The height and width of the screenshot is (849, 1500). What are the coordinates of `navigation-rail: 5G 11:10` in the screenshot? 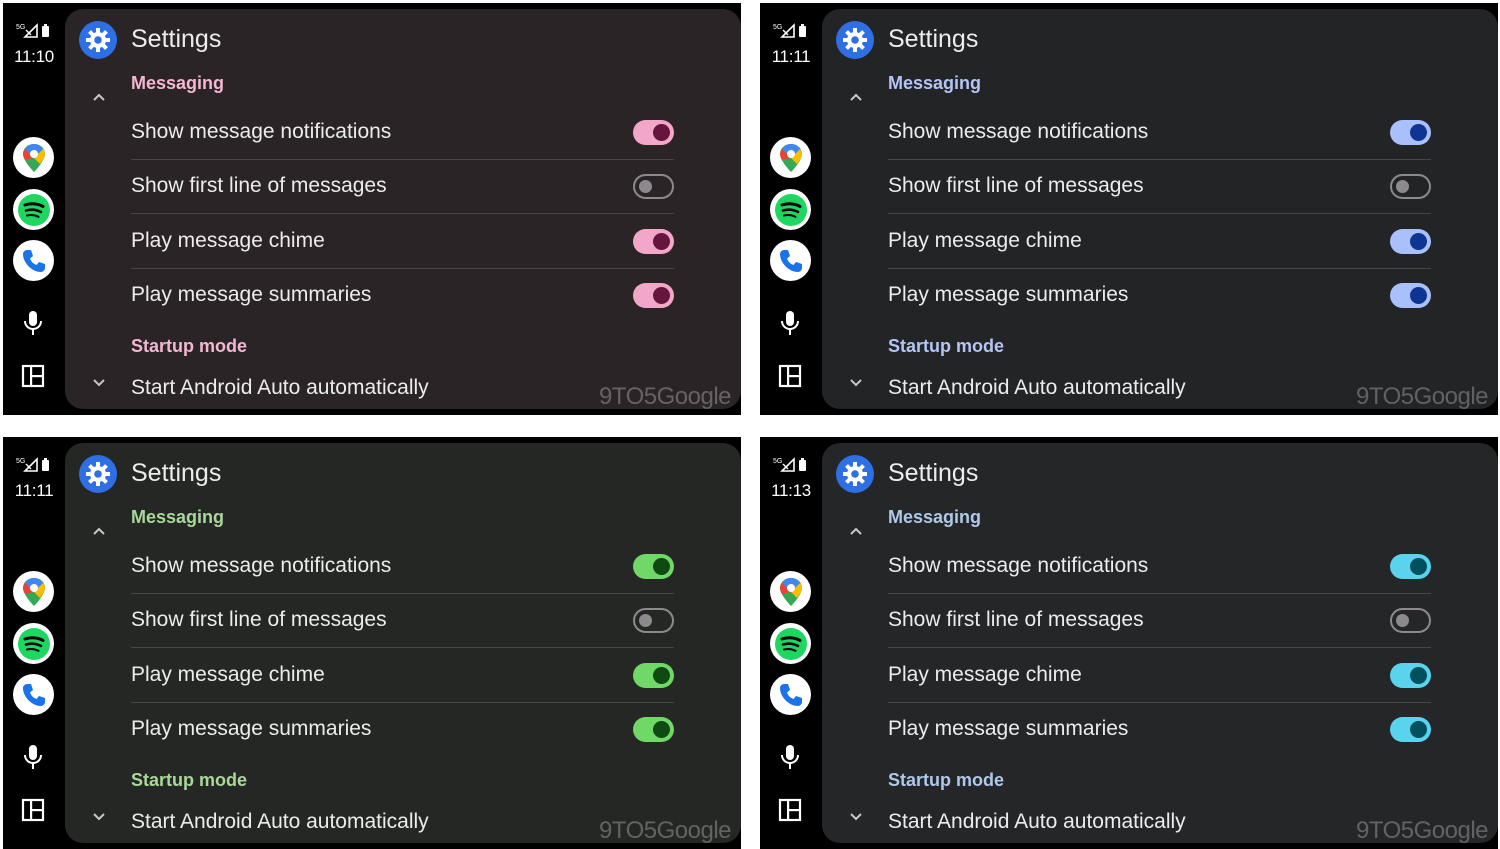 It's located at (34, 209).